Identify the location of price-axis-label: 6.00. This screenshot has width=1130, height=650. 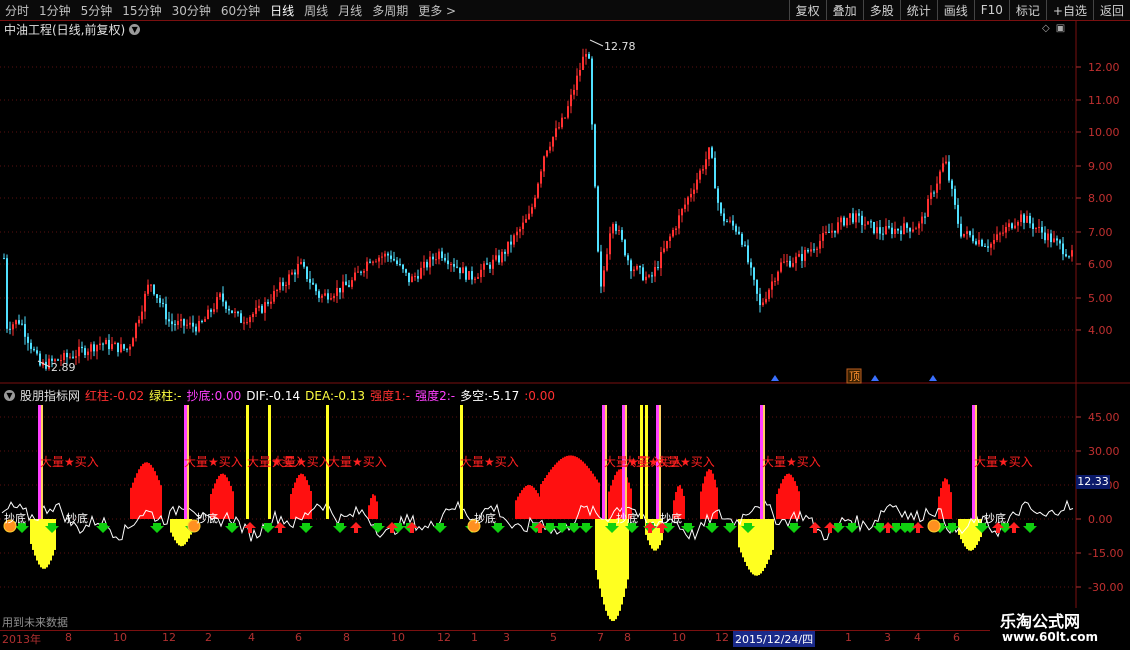
(1100, 264).